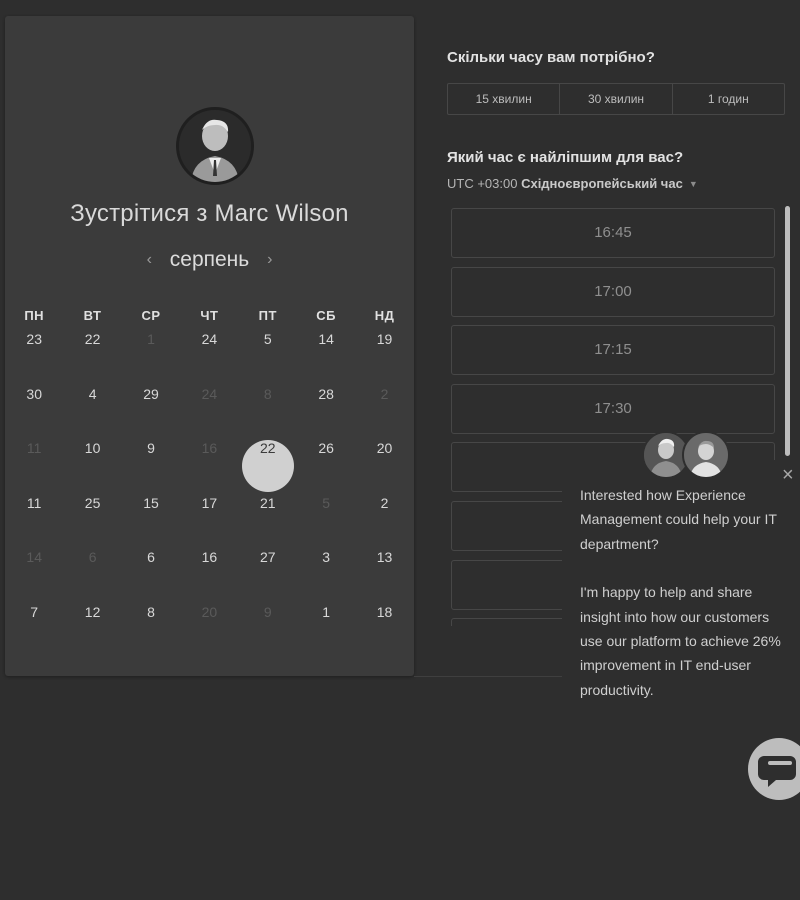  Describe the element at coordinates (151, 410) in the screenshot. I see `calendar-day: 29` at that location.